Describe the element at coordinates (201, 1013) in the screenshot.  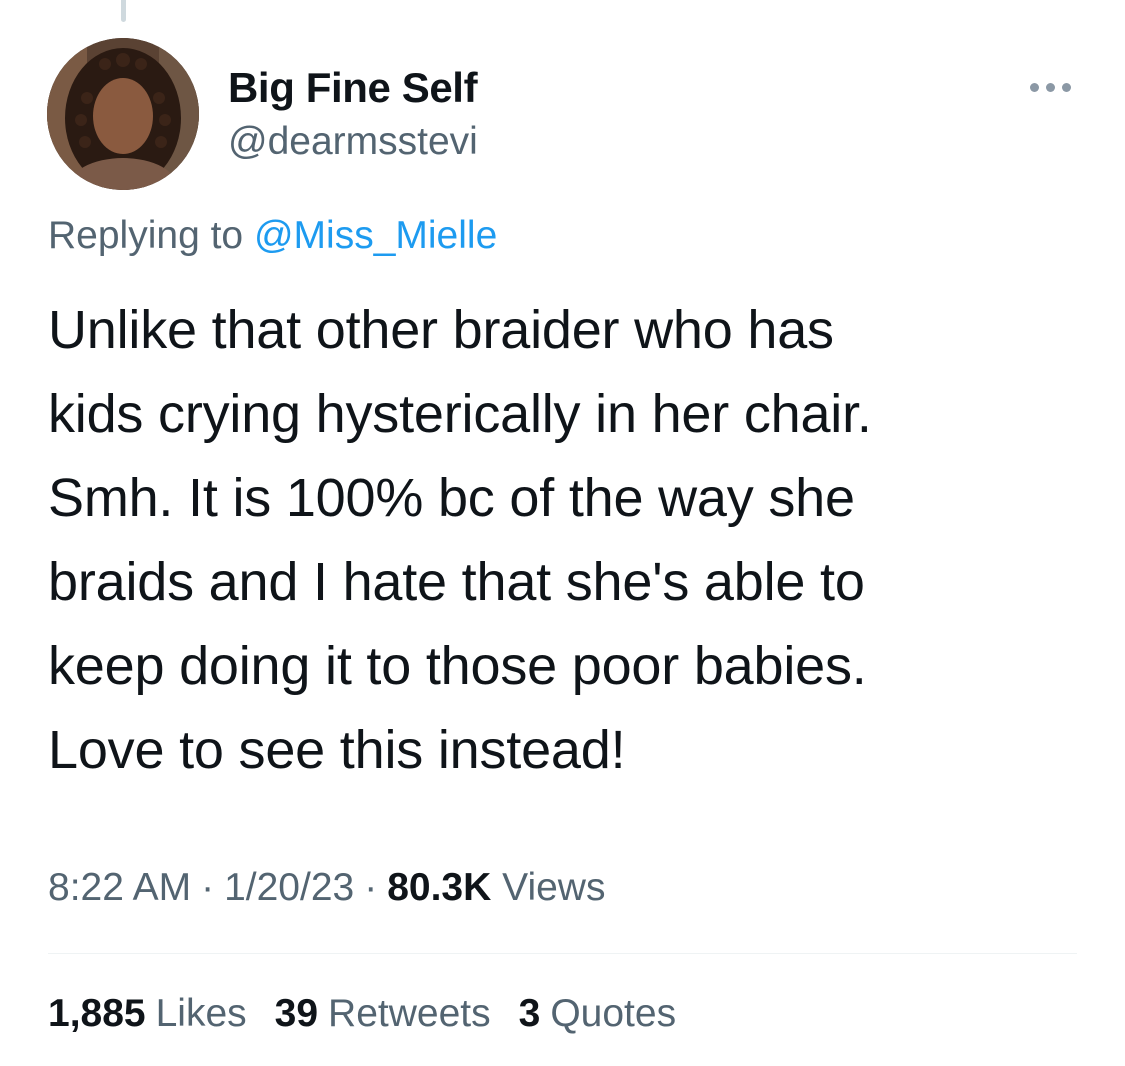
I see `likes-label: Likes` at that location.